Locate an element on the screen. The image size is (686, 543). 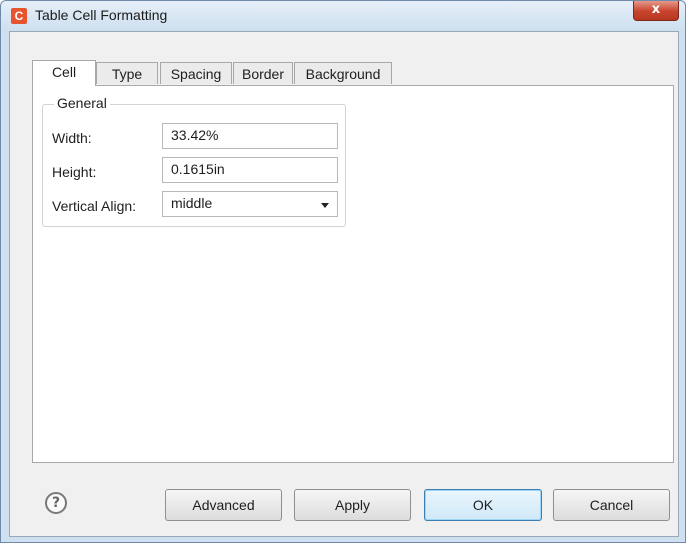
vertical-align-label: Vertical Align: is located at coordinates (94, 206).